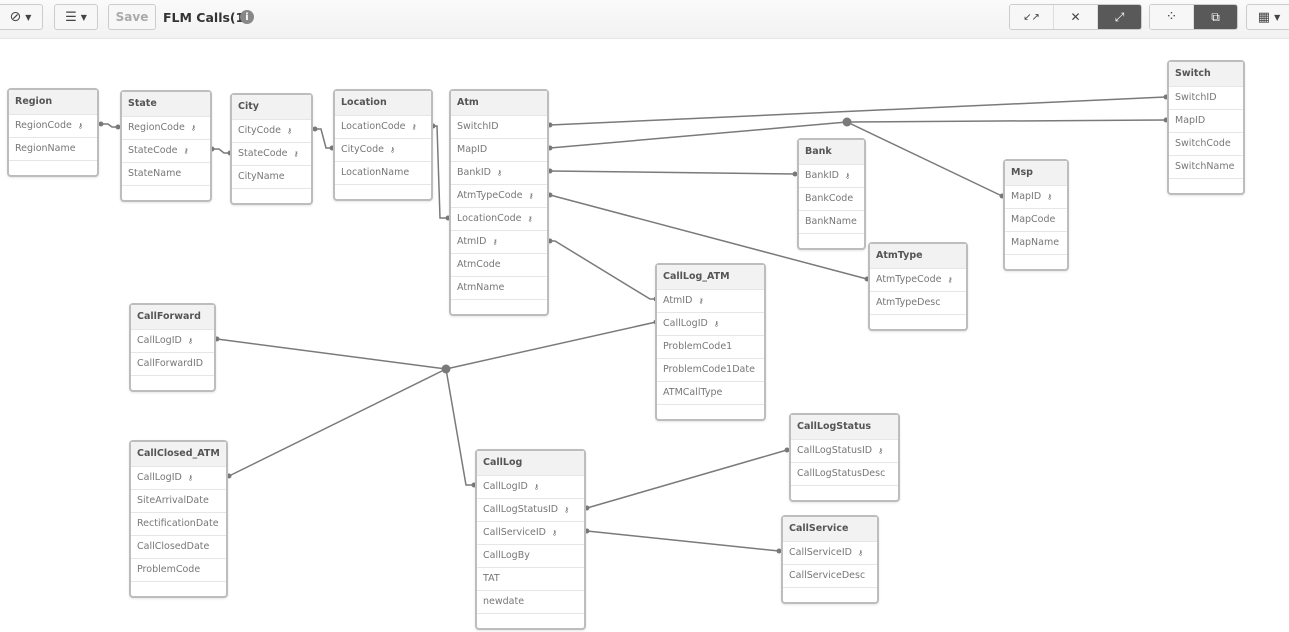 This screenshot has height=632, width=1289. Describe the element at coordinates (1196, 97) in the screenshot. I see `field-name: SwitchID` at that location.